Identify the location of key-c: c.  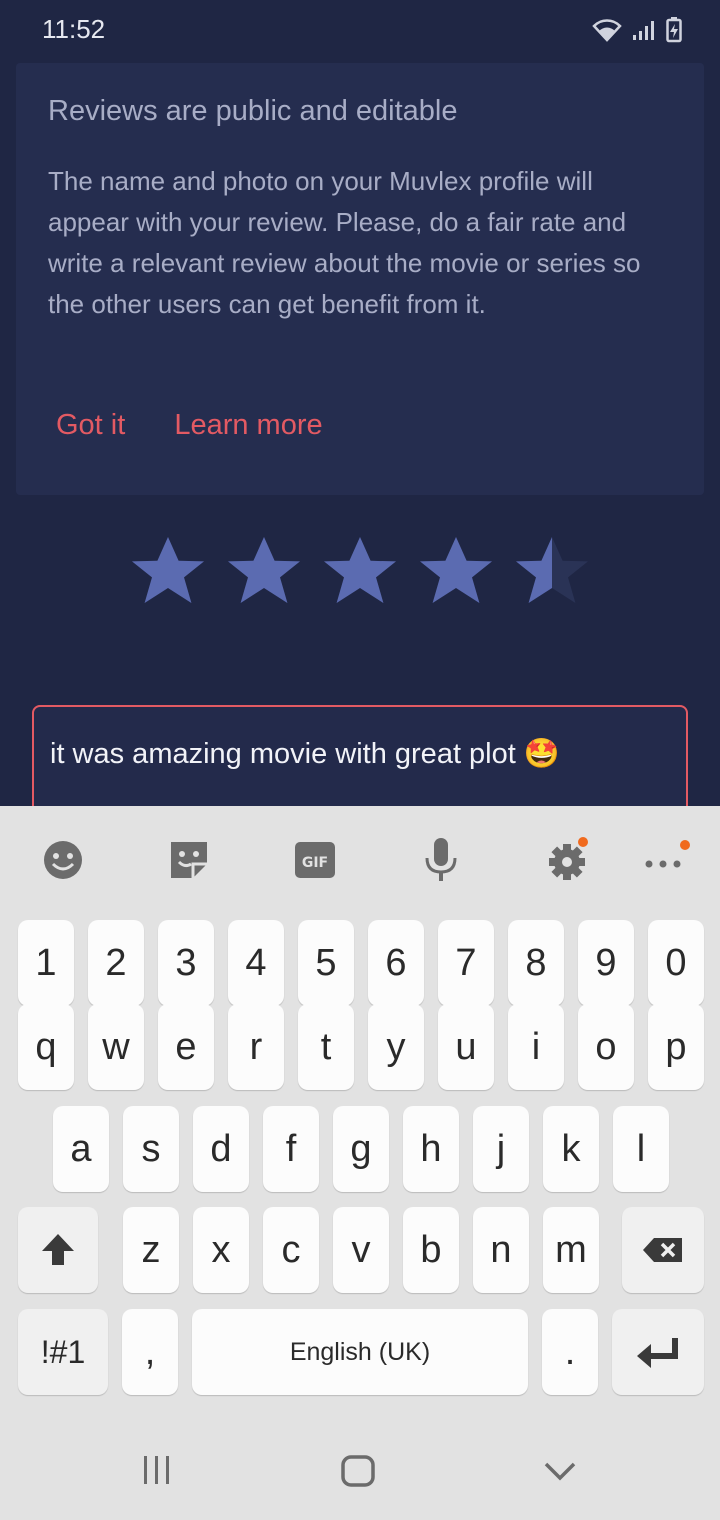
(291, 1250).